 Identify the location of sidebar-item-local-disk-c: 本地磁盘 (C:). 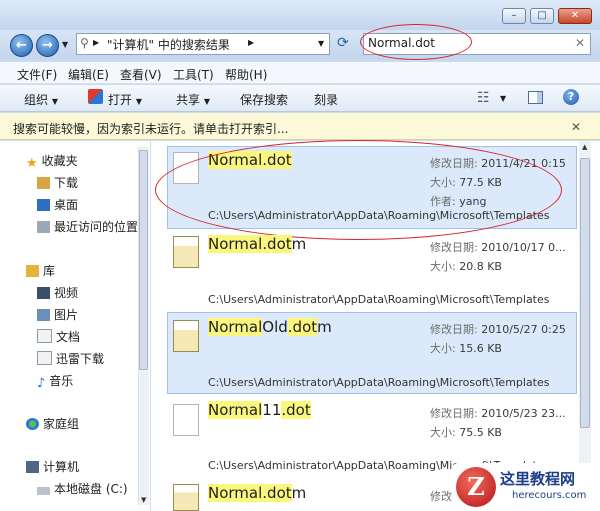
(82, 488).